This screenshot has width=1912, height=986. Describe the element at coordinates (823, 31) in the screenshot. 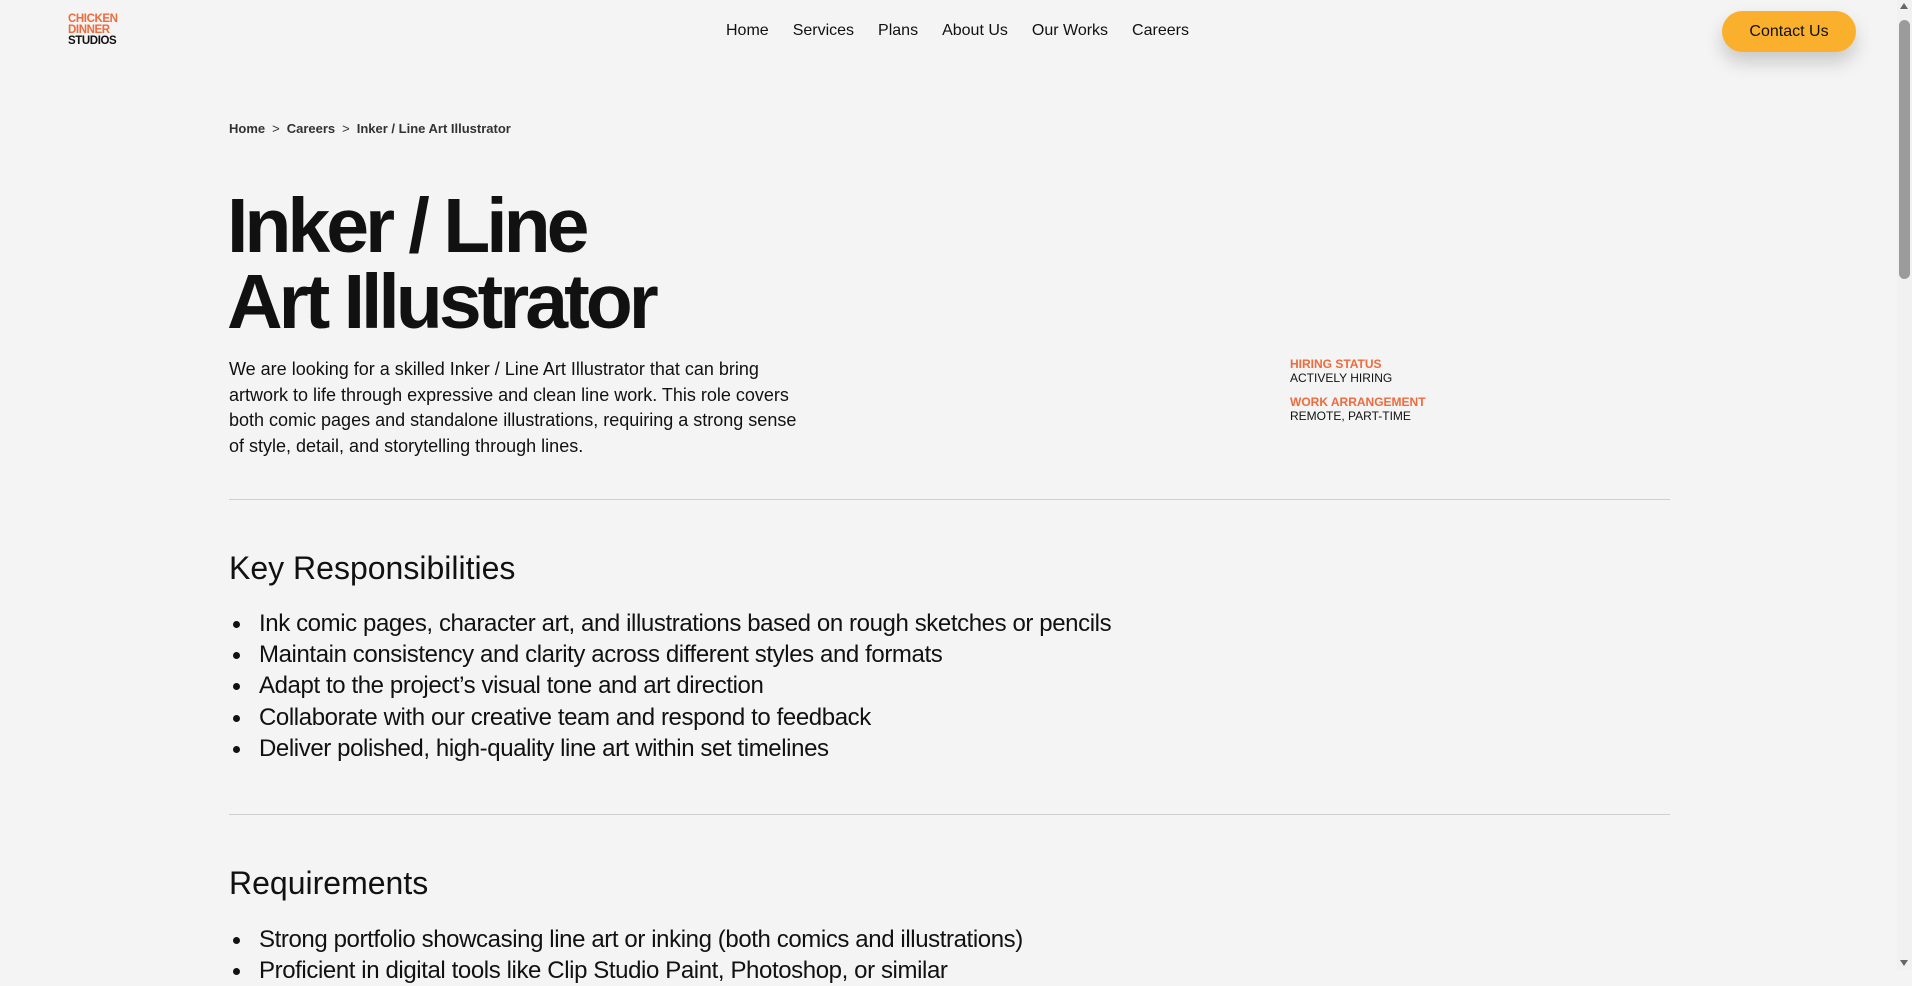

I see `nav-services: Services` at that location.